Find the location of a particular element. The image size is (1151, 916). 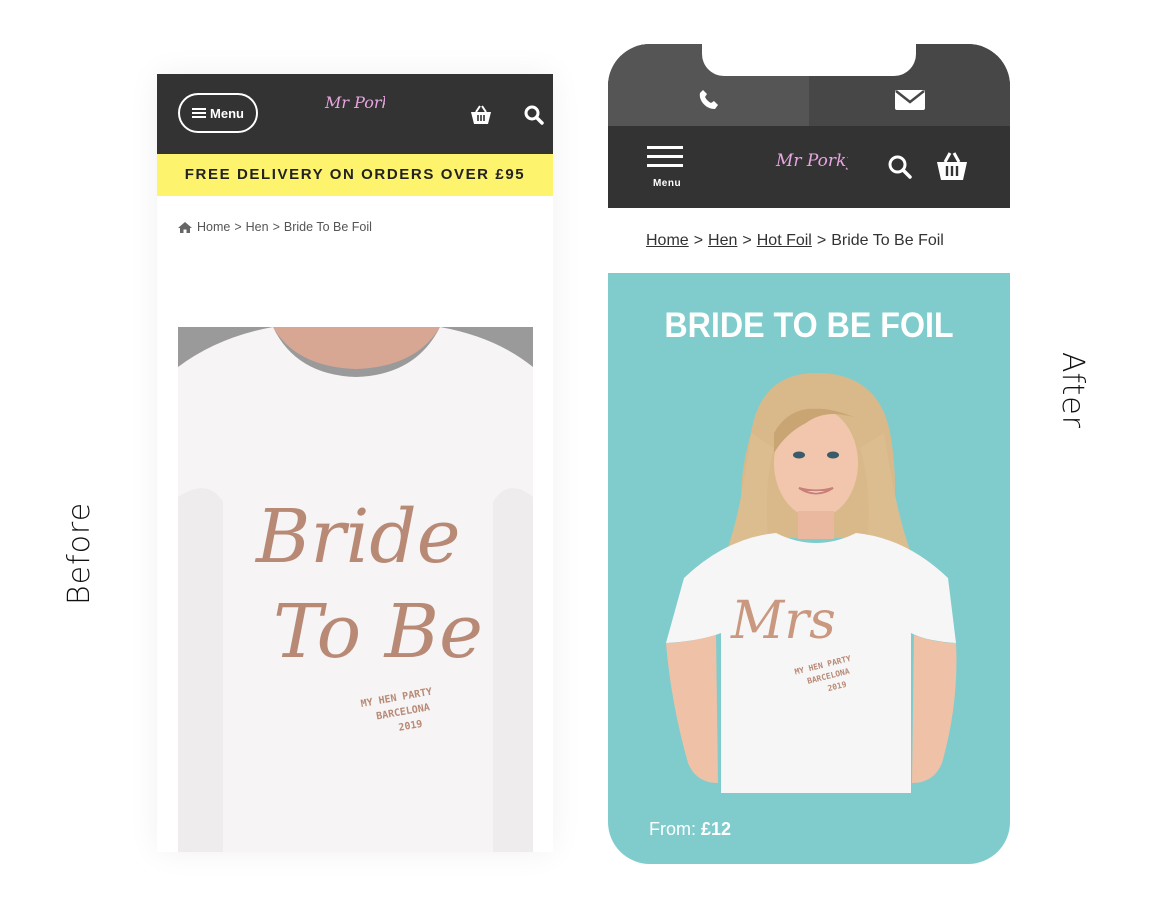

email-icon is located at coordinates (909, 100).